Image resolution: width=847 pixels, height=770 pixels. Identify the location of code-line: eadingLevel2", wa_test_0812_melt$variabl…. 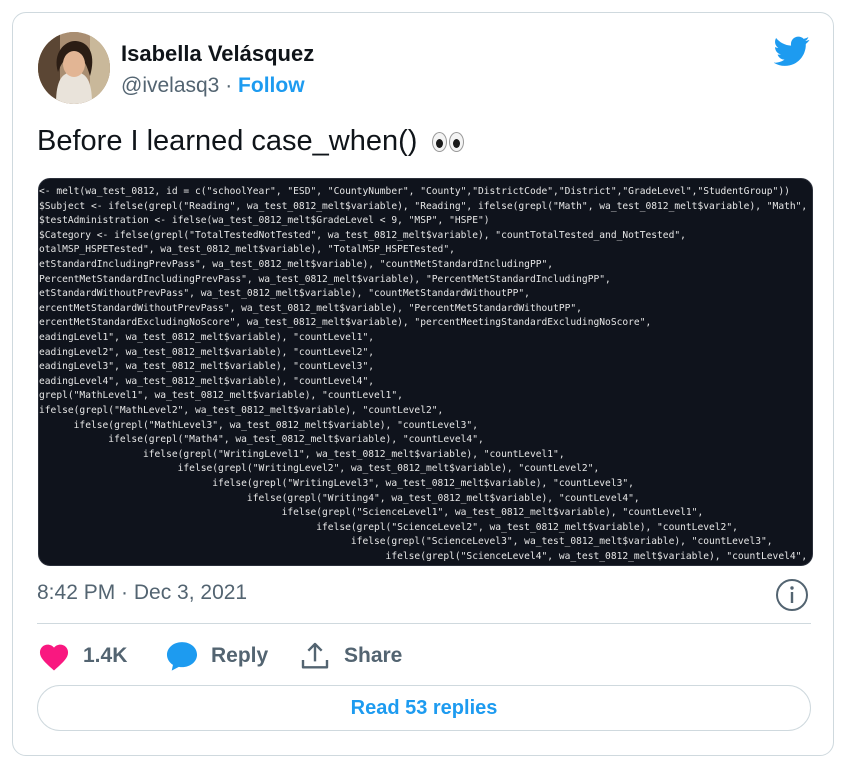
(207, 352).